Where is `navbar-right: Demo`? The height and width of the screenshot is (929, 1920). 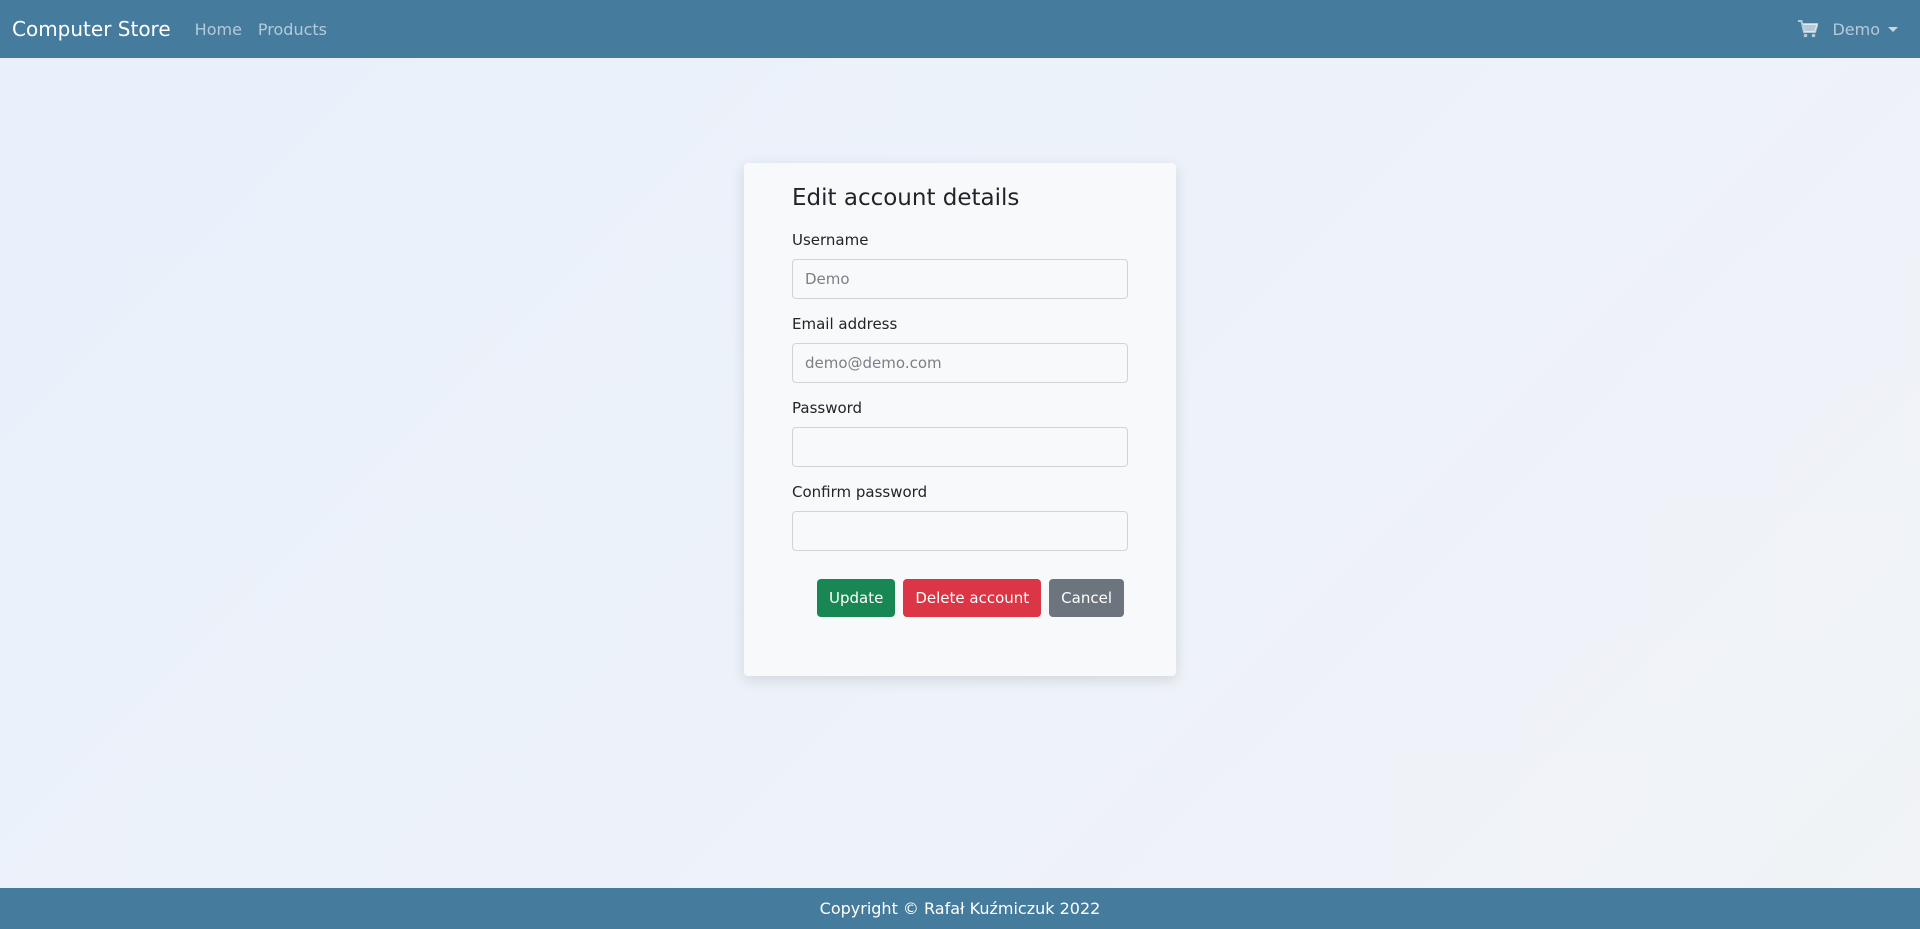 navbar-right: Demo is located at coordinates (1853, 29).